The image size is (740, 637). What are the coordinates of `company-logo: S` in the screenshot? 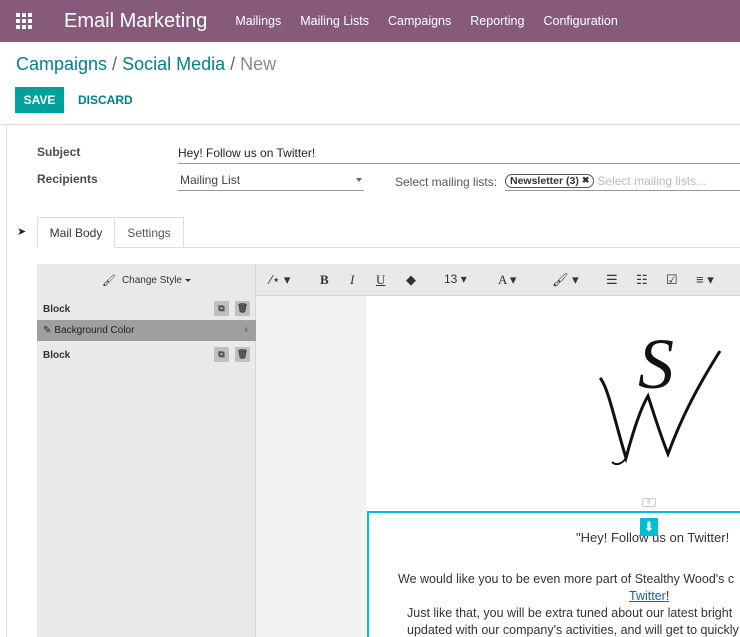 It's located at (660, 395).